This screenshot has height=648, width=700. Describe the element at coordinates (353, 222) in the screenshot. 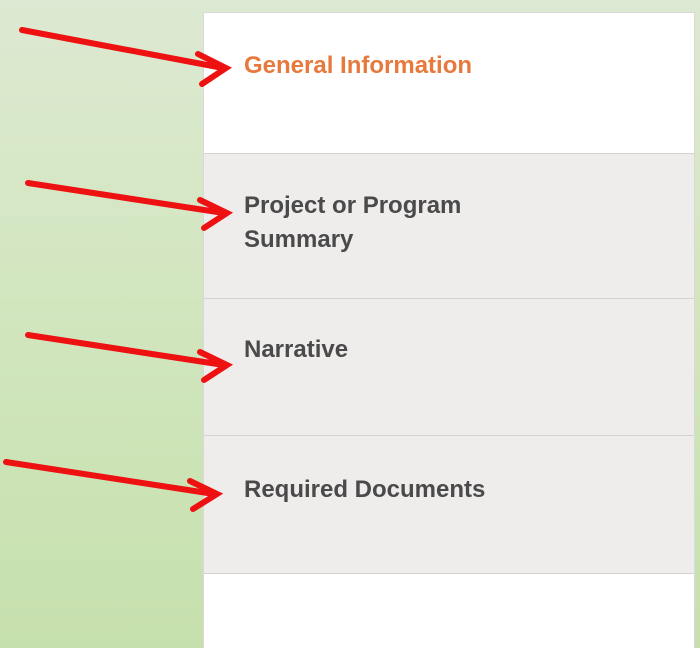

I see `tab-label: Project or Program Summary` at that location.